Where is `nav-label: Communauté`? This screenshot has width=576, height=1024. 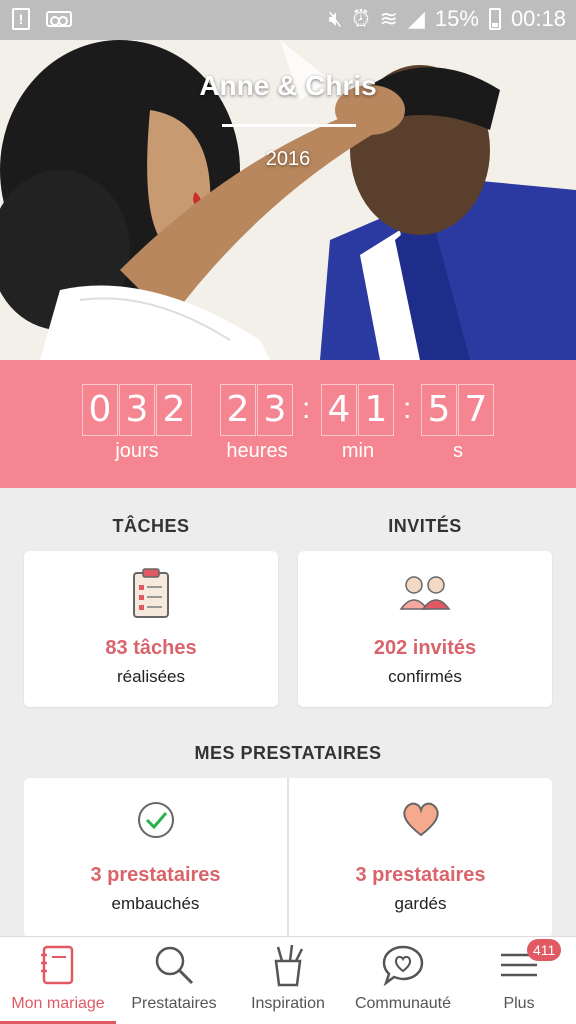
nav-label: Communauté is located at coordinates (403, 1003).